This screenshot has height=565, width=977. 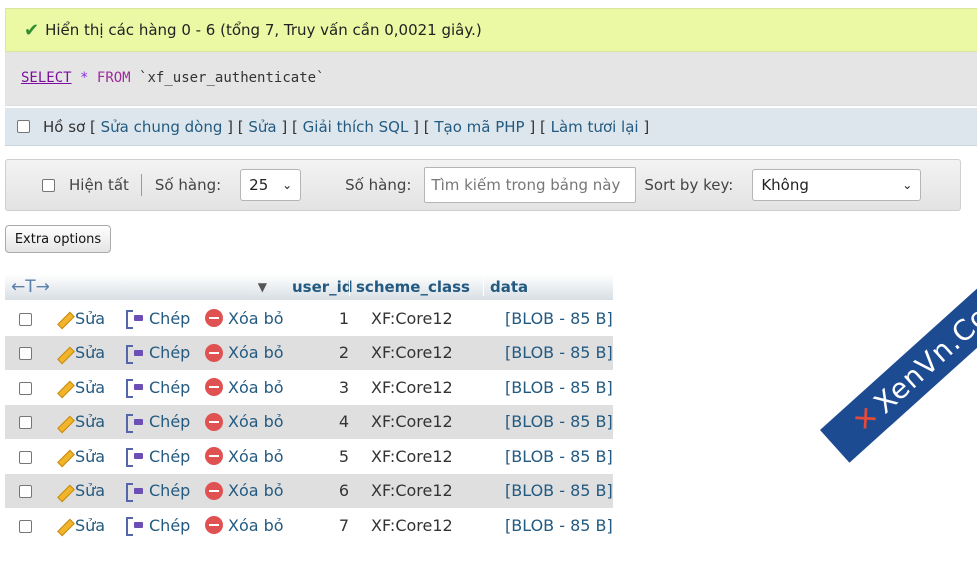 I want to click on table-row: Sửa Chép Xóa bỏ 5 XF:Core12 [BLOB - 85 B], so click(x=309, y=456).